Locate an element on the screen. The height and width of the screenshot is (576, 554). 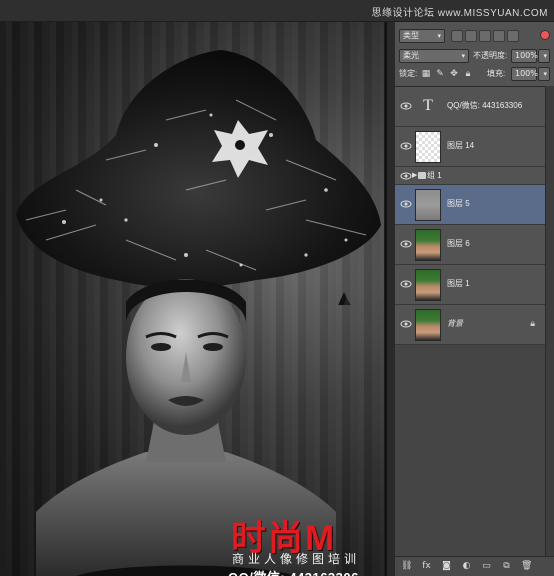
delete-layer-icon: 🗑︎ is located at coordinates (526, 566).